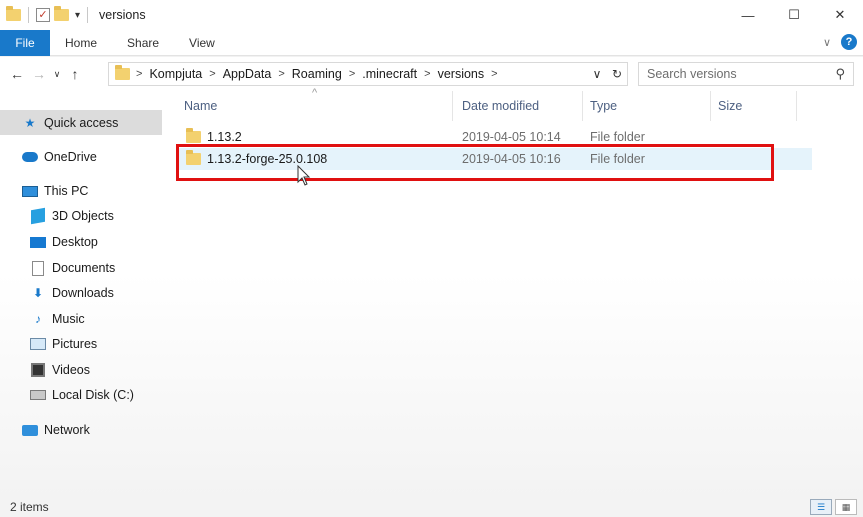  What do you see at coordinates (38, 370) in the screenshot?
I see `videos-icon` at bounding box center [38, 370].